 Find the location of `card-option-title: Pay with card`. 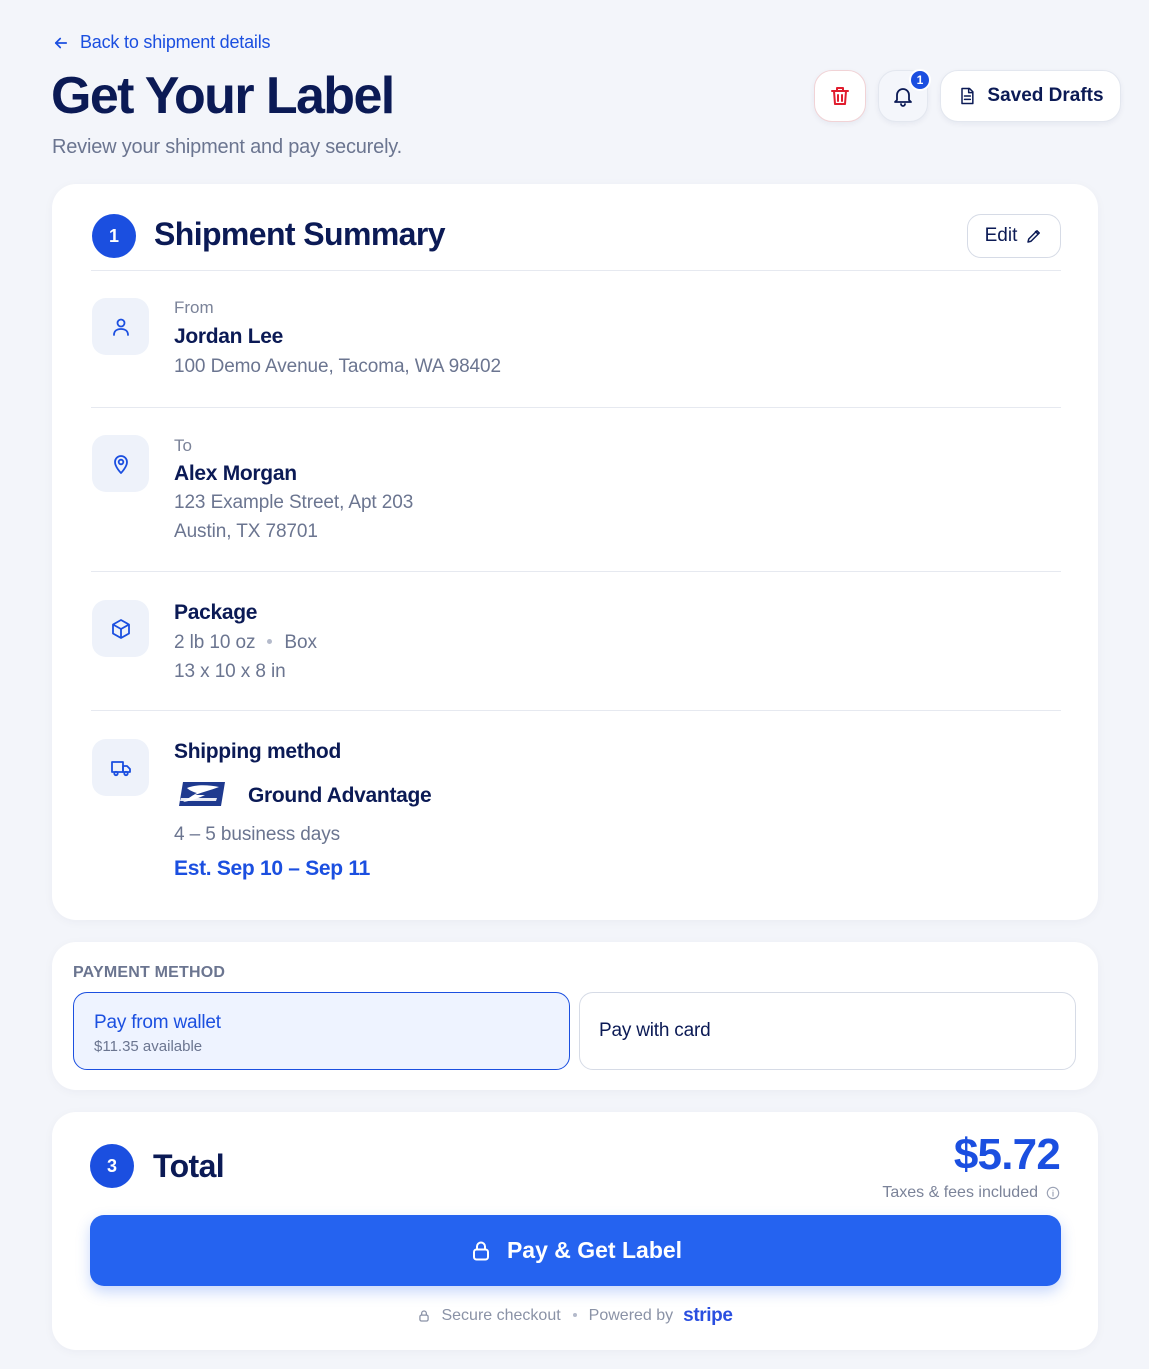

card-option-title: Pay with card is located at coordinates (655, 1030).